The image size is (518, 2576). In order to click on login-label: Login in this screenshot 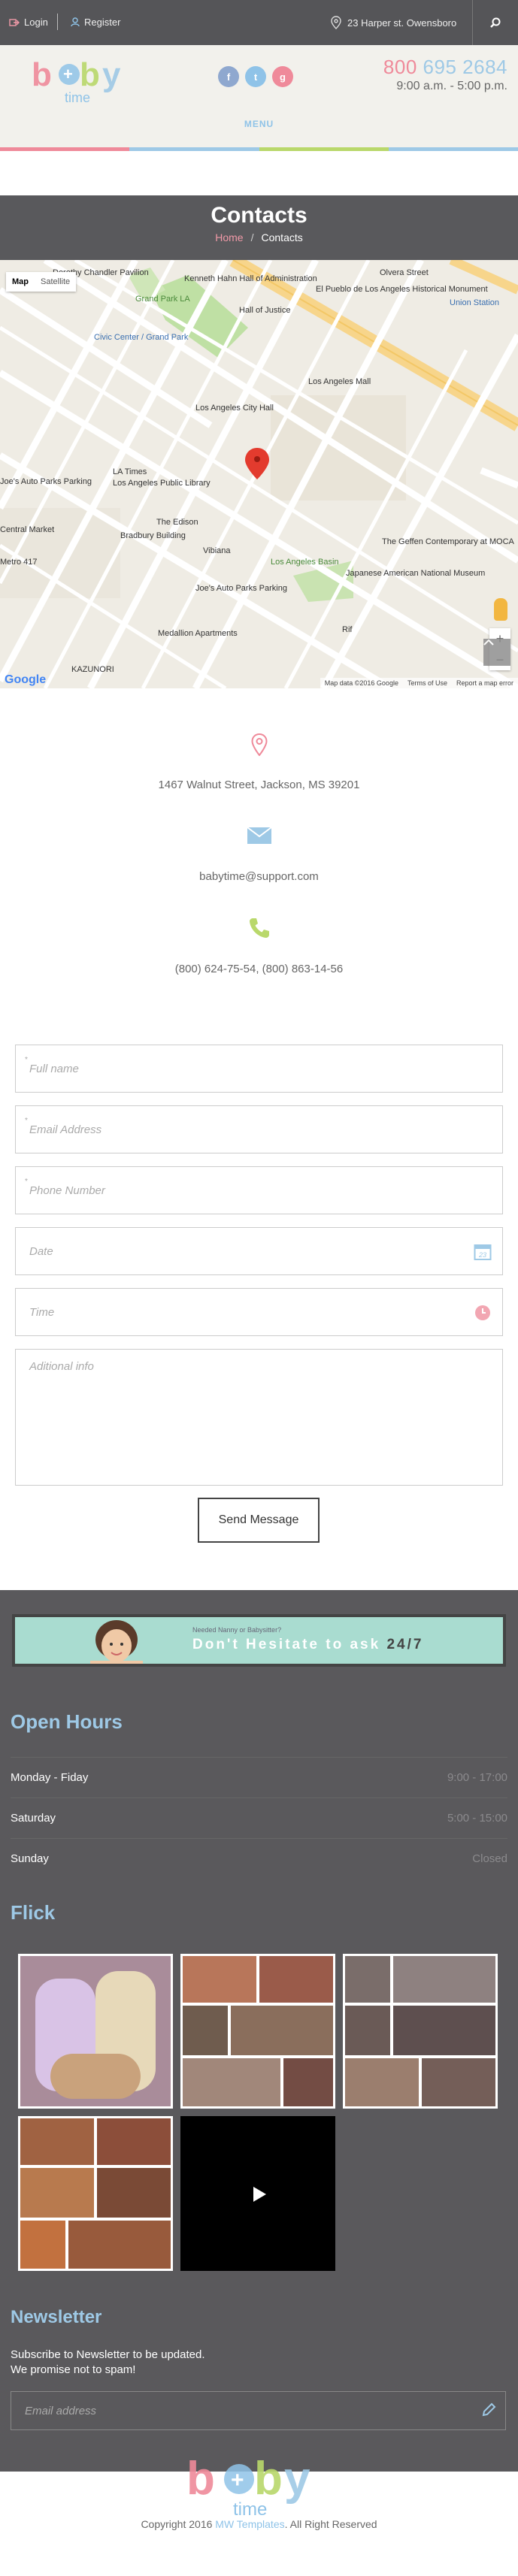, I will do `click(36, 22)`.